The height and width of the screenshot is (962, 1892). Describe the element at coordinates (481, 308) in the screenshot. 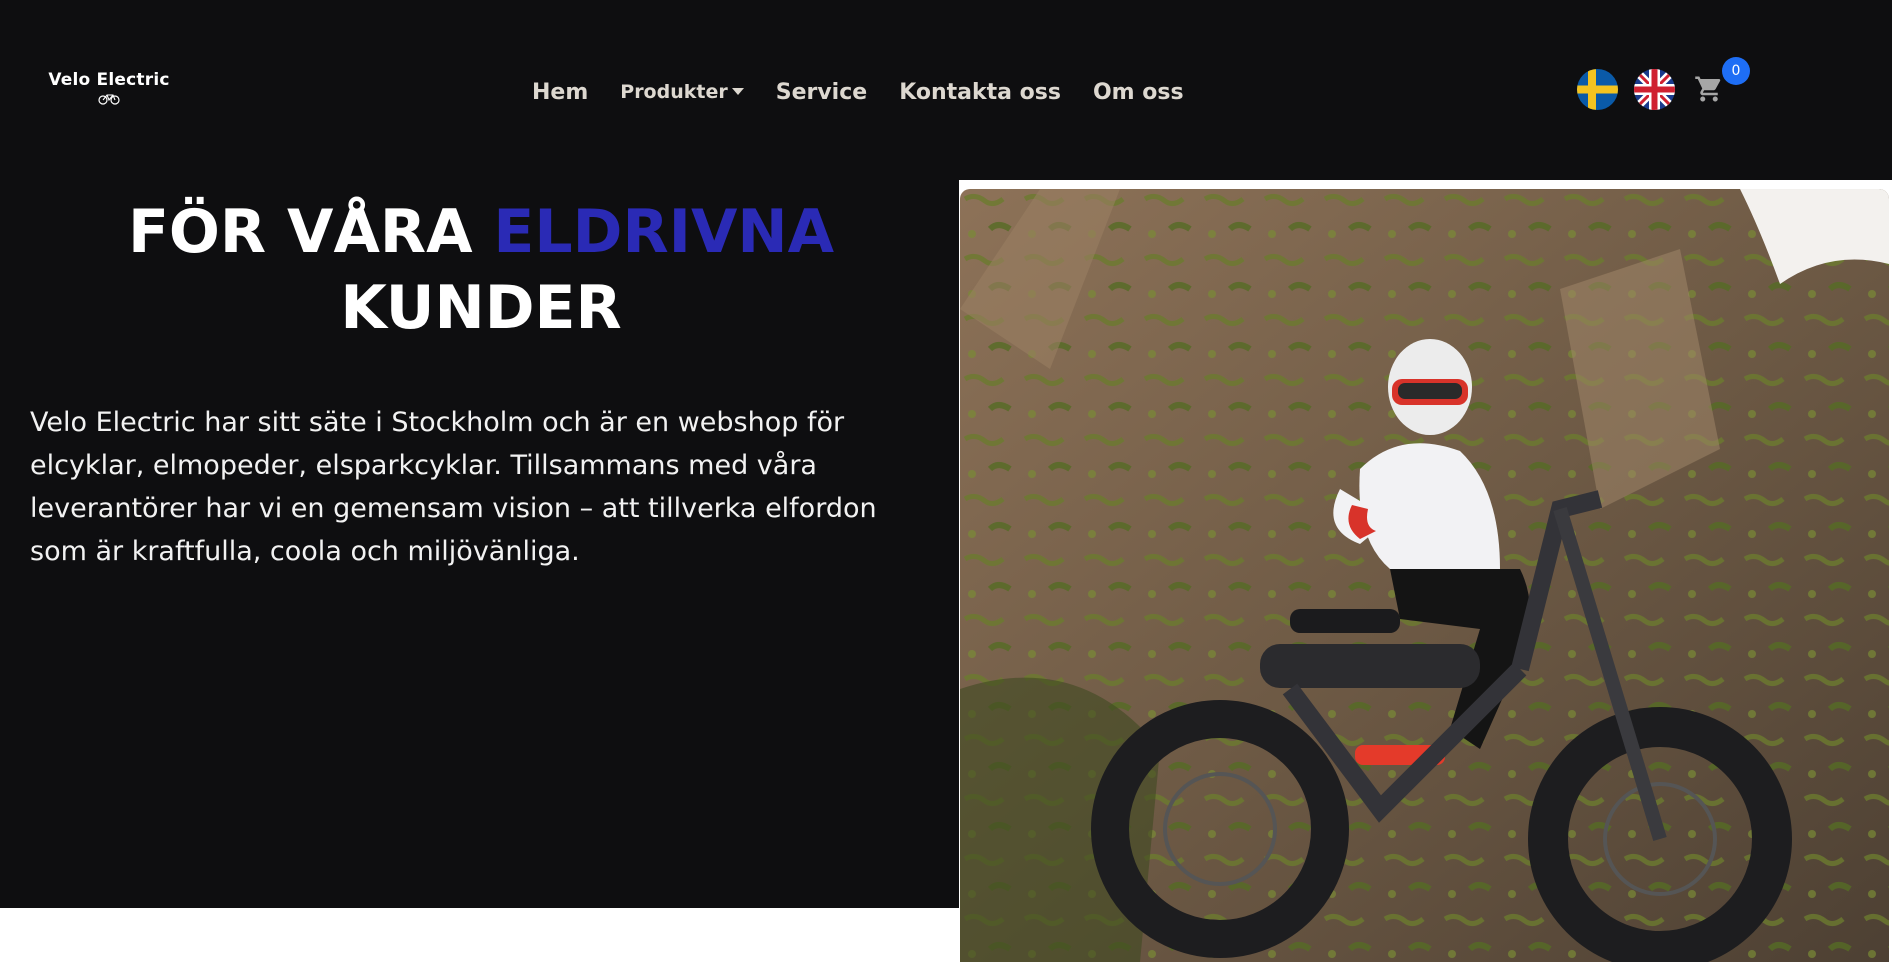

I see `hero-title-part2: KUNDER` at that location.